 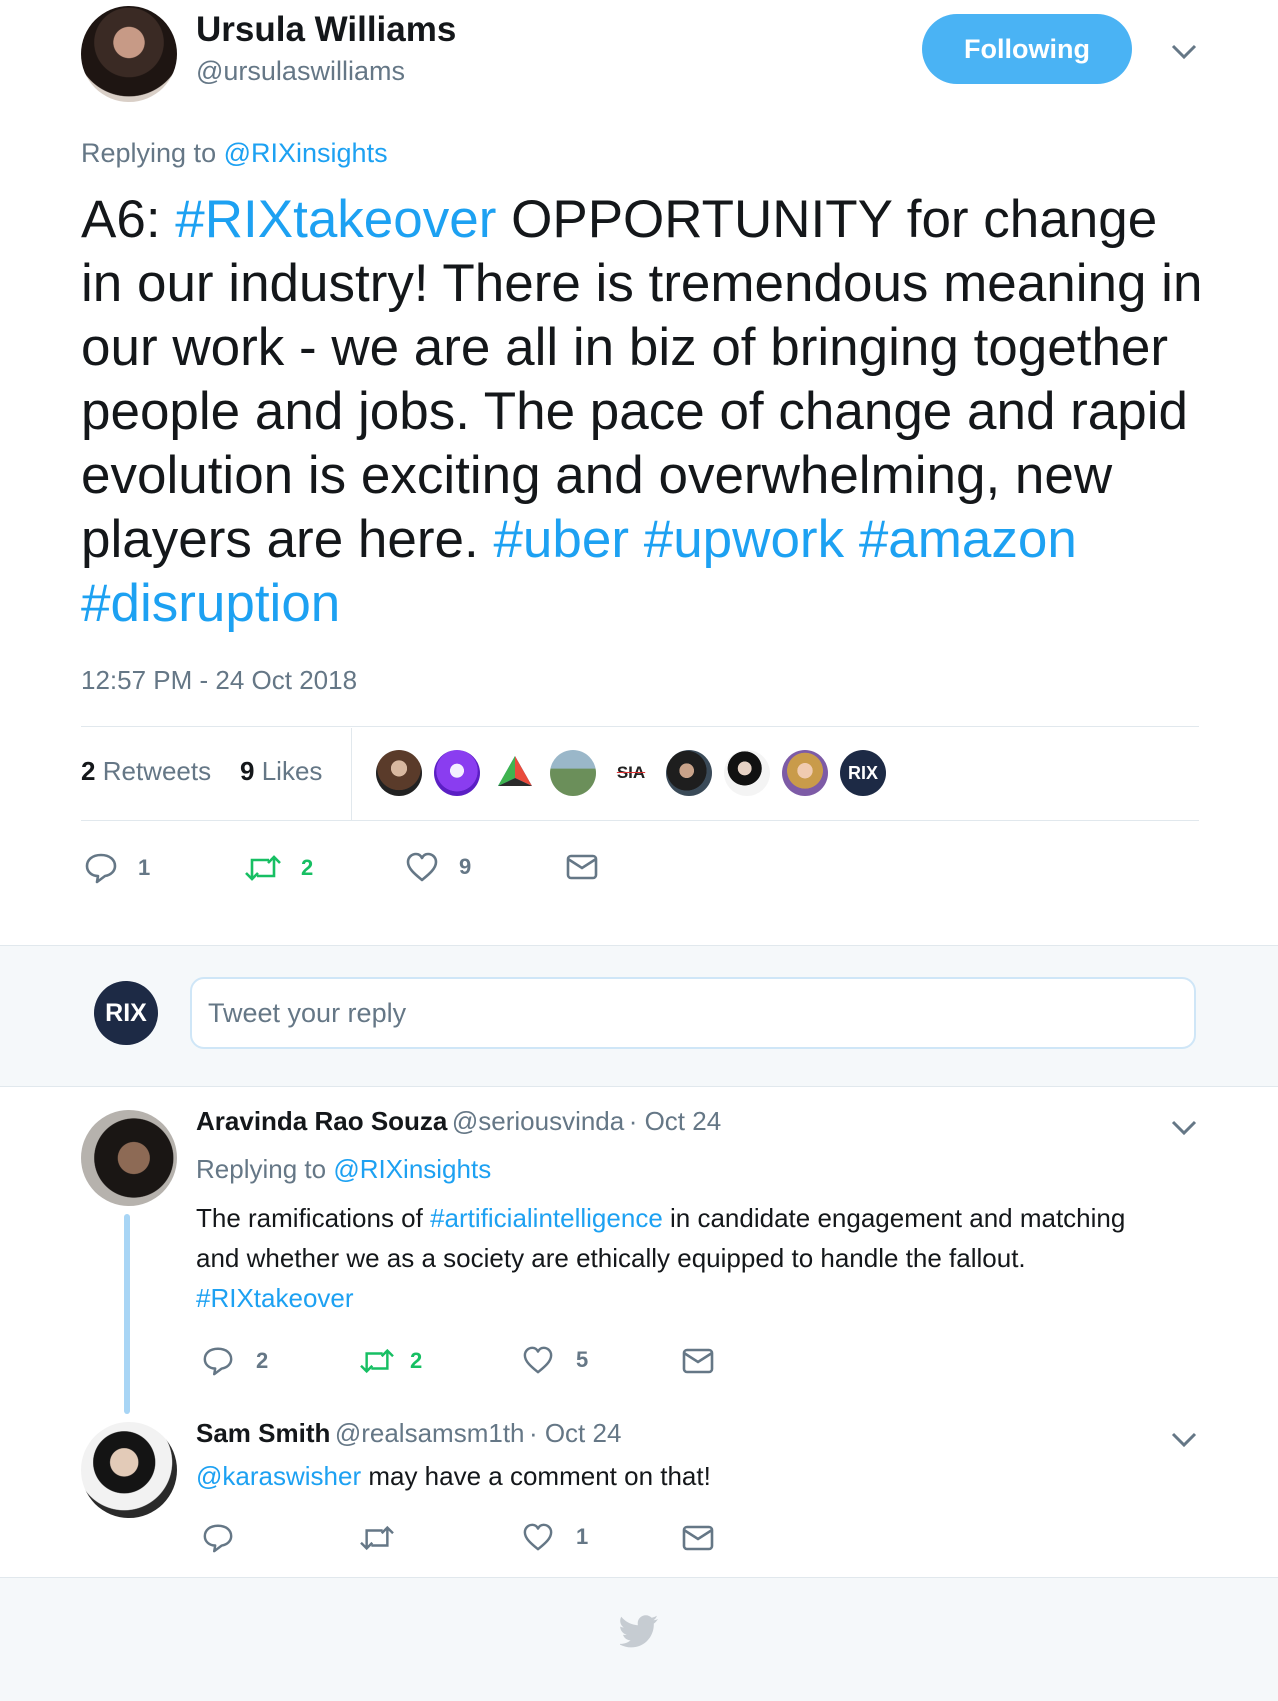 I want to click on sia-logo: SIA, so click(x=631, y=772).